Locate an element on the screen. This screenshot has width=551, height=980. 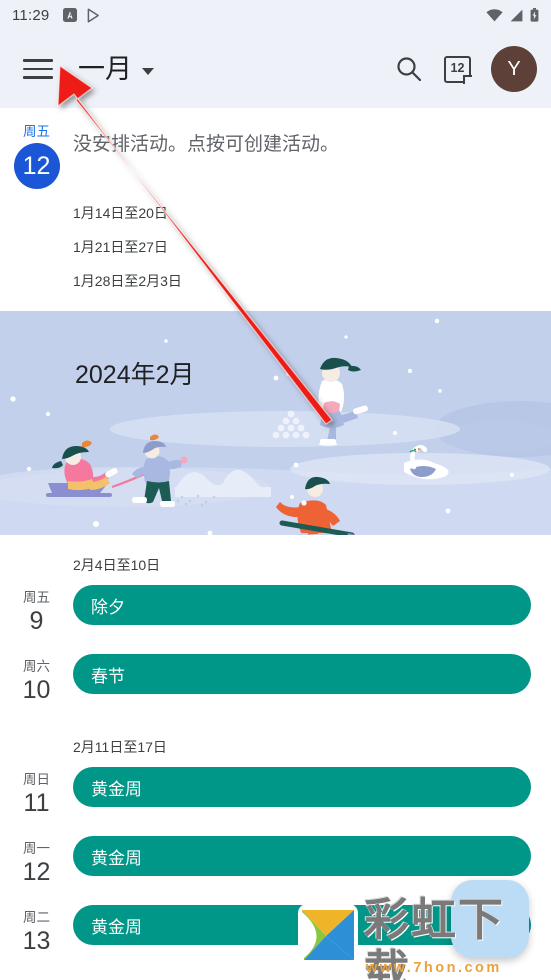
status-bar: 11:29 is located at coordinates (275, 15).